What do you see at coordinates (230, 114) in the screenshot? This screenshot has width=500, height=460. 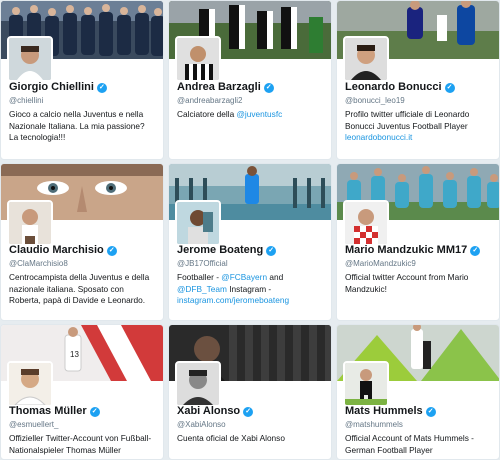 I see `profile-bio: Calciatore della @juventusfc` at bounding box center [230, 114].